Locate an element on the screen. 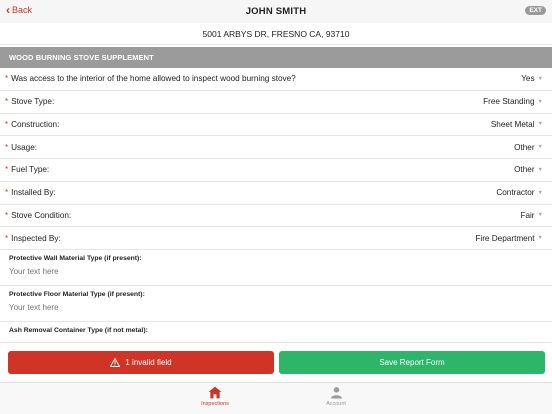  field-label: Stove Type: is located at coordinates (33, 102).